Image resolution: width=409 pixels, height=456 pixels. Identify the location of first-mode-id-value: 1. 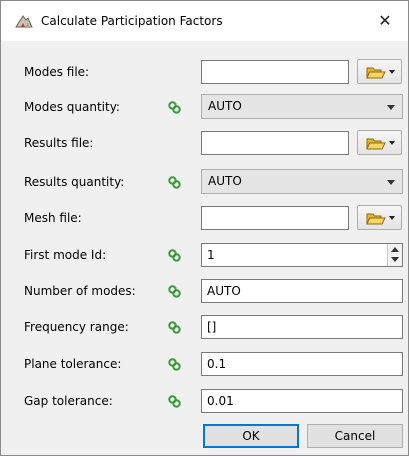
(211, 255).